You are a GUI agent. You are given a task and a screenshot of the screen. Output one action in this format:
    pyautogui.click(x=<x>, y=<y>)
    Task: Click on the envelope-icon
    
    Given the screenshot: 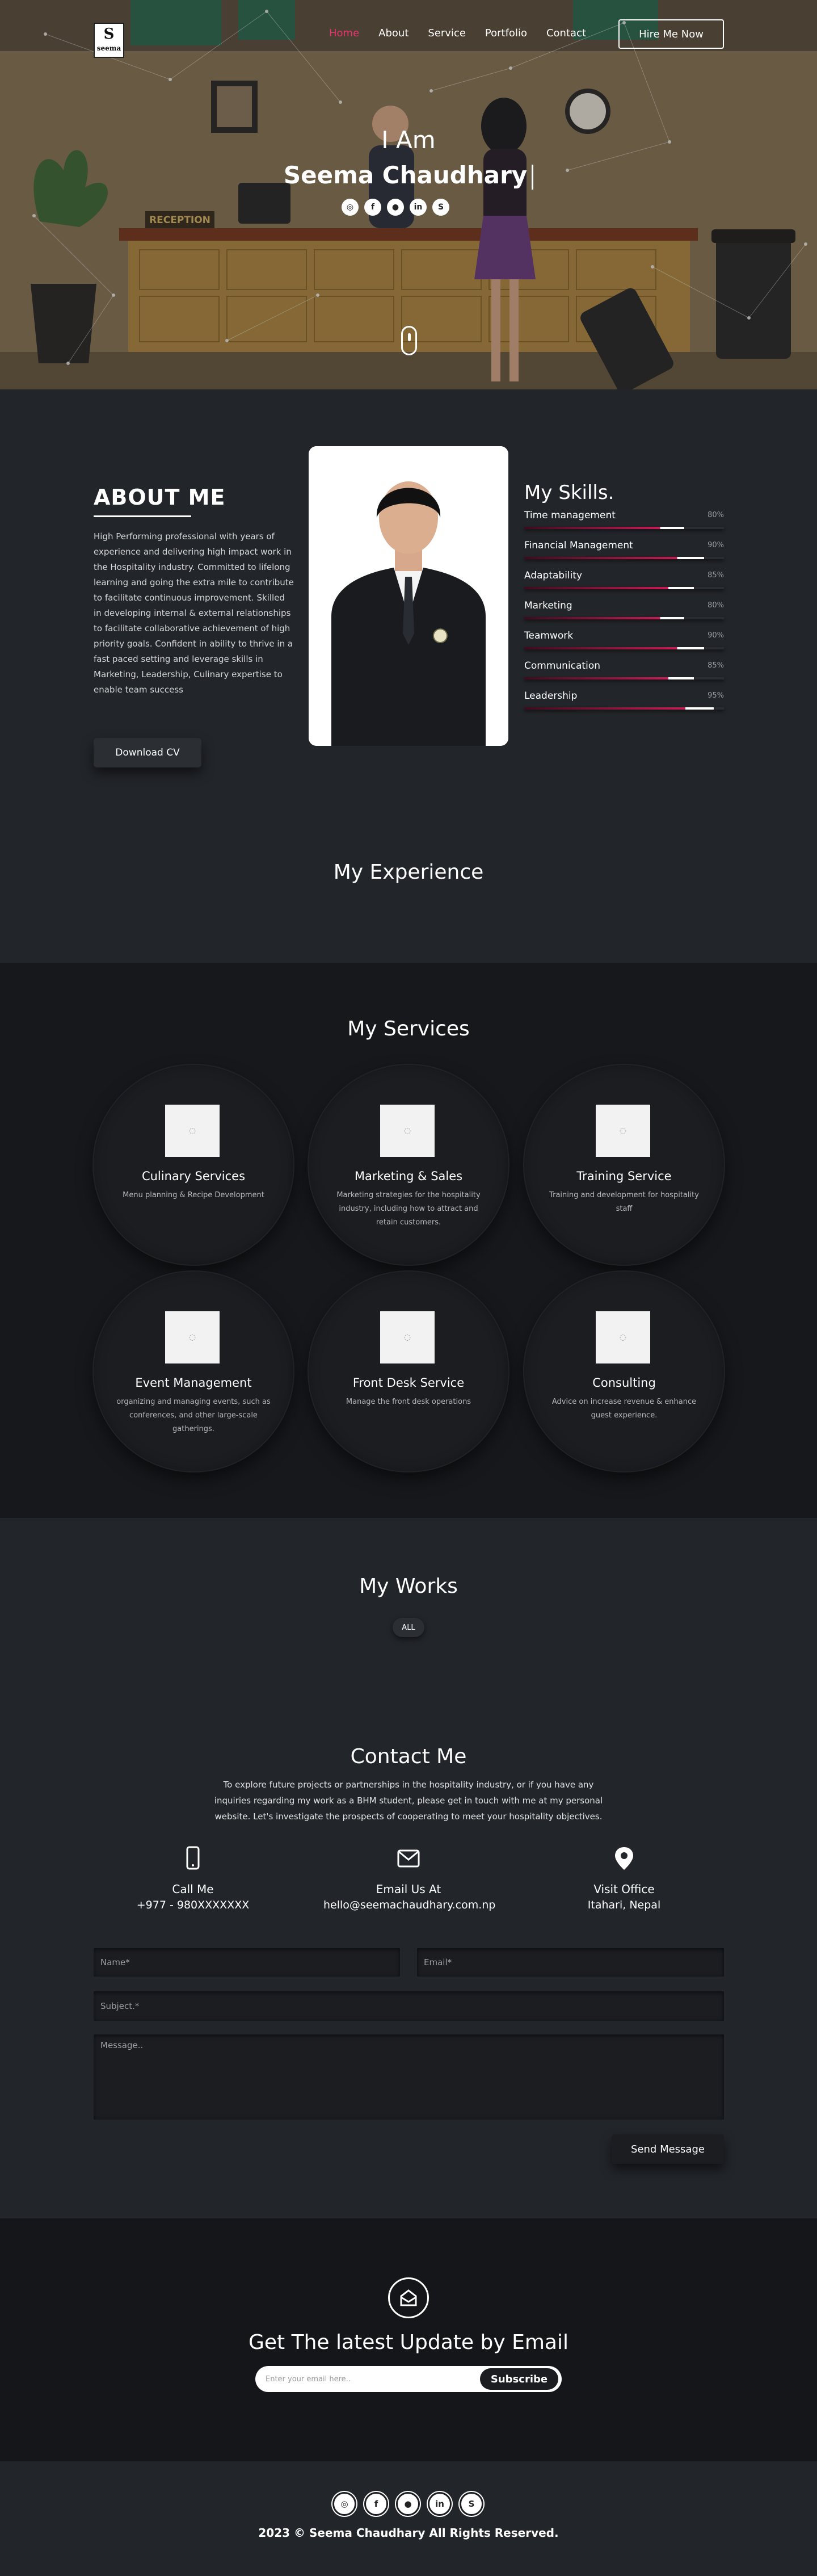 What is the action you would take?
    pyautogui.click(x=408, y=1859)
    